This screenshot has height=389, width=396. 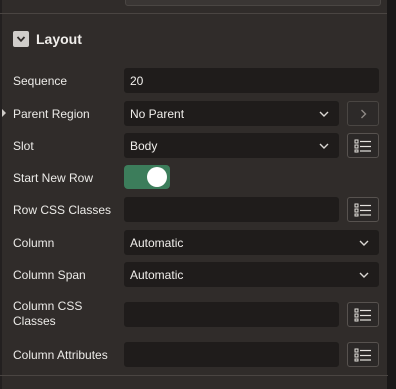 I want to click on slot-value: Body, so click(x=144, y=145).